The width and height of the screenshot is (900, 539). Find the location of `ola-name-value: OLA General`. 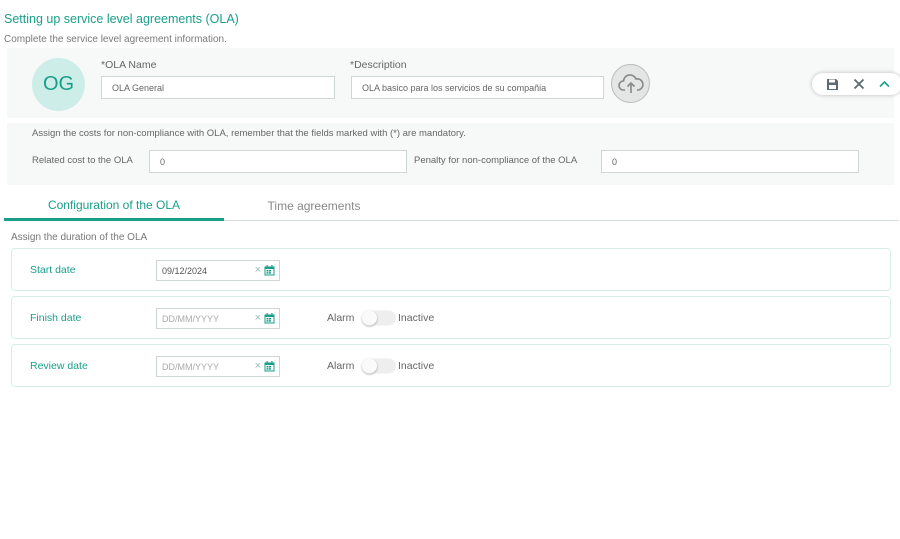

ola-name-value: OLA General is located at coordinates (138, 87).